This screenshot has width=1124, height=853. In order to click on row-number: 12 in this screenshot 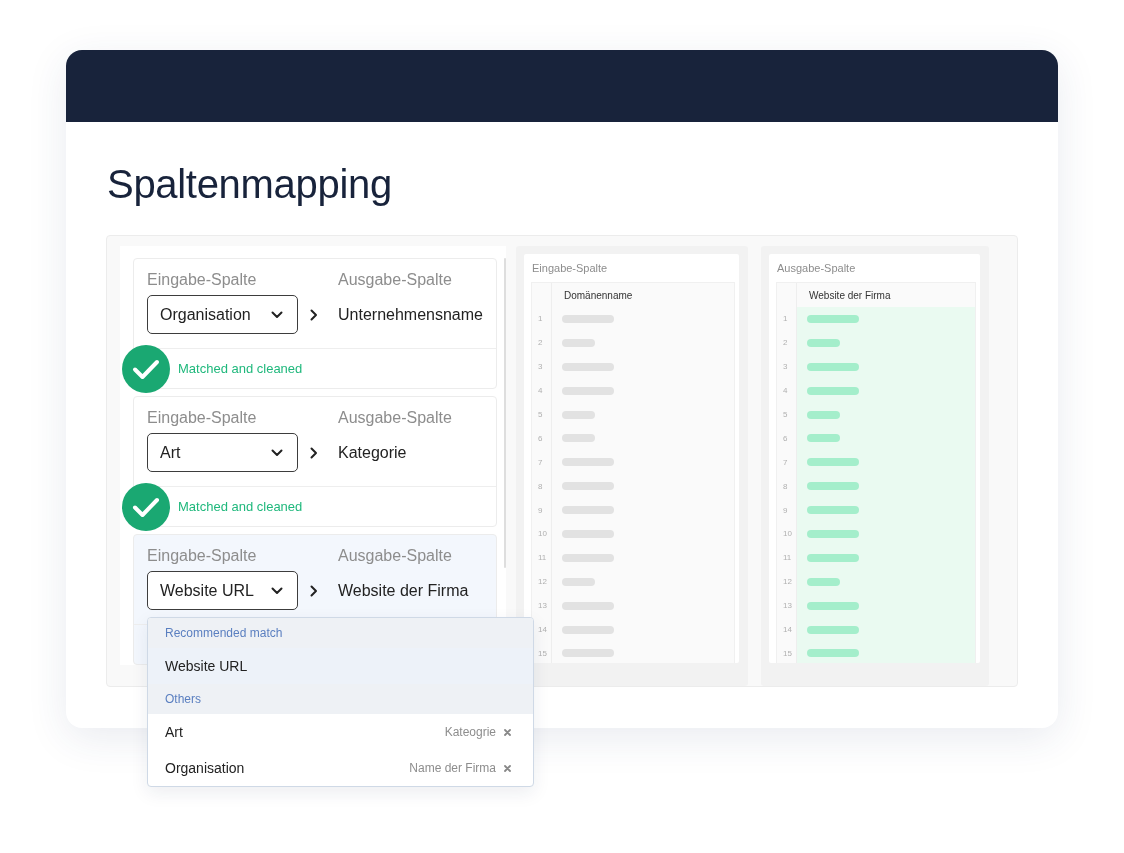, I will do `click(542, 581)`.